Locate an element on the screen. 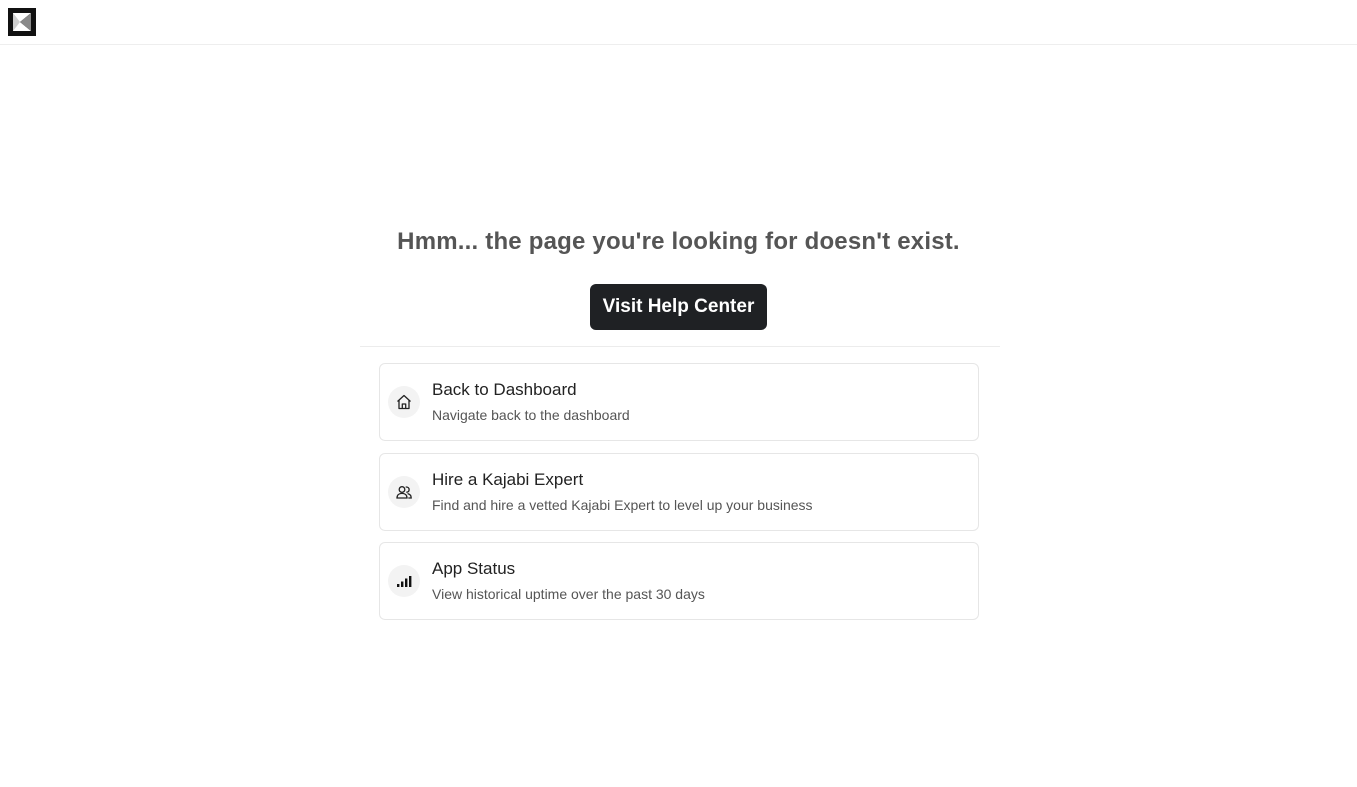 The height and width of the screenshot is (787, 1357). card-title: App Status is located at coordinates (474, 568).